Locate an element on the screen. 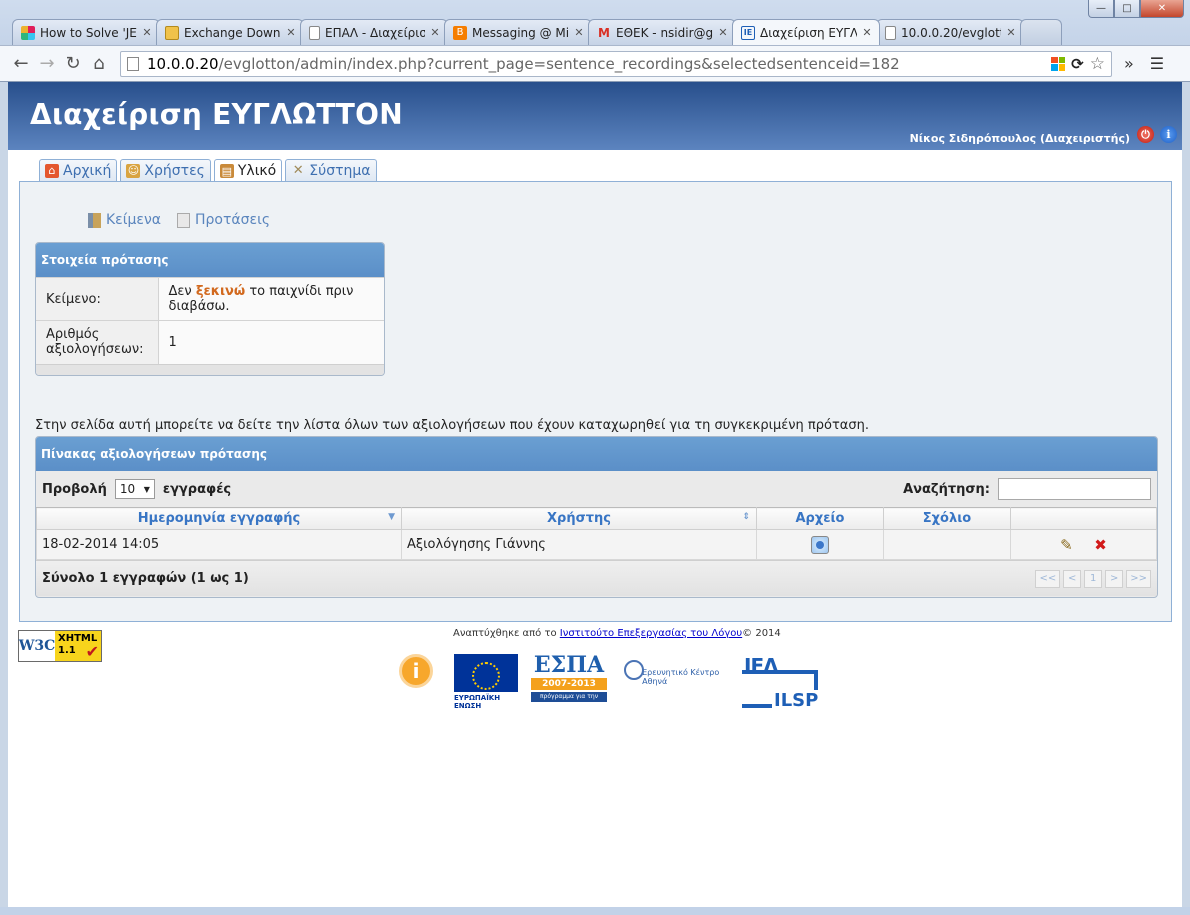 This screenshot has width=1190, height=915. windows-logo-icon is located at coordinates (1058, 63).